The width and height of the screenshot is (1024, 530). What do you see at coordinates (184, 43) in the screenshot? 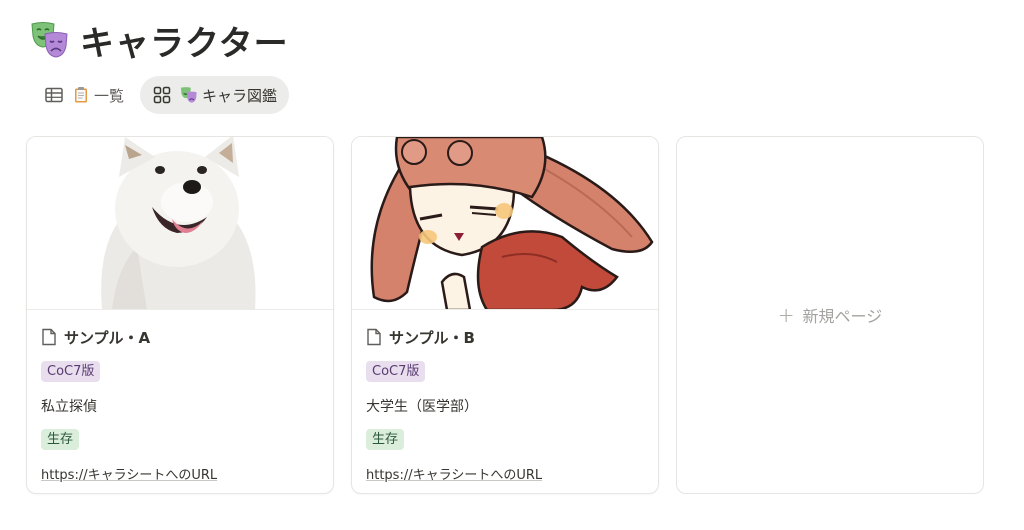
I see `page-title: キャラクター` at bounding box center [184, 43].